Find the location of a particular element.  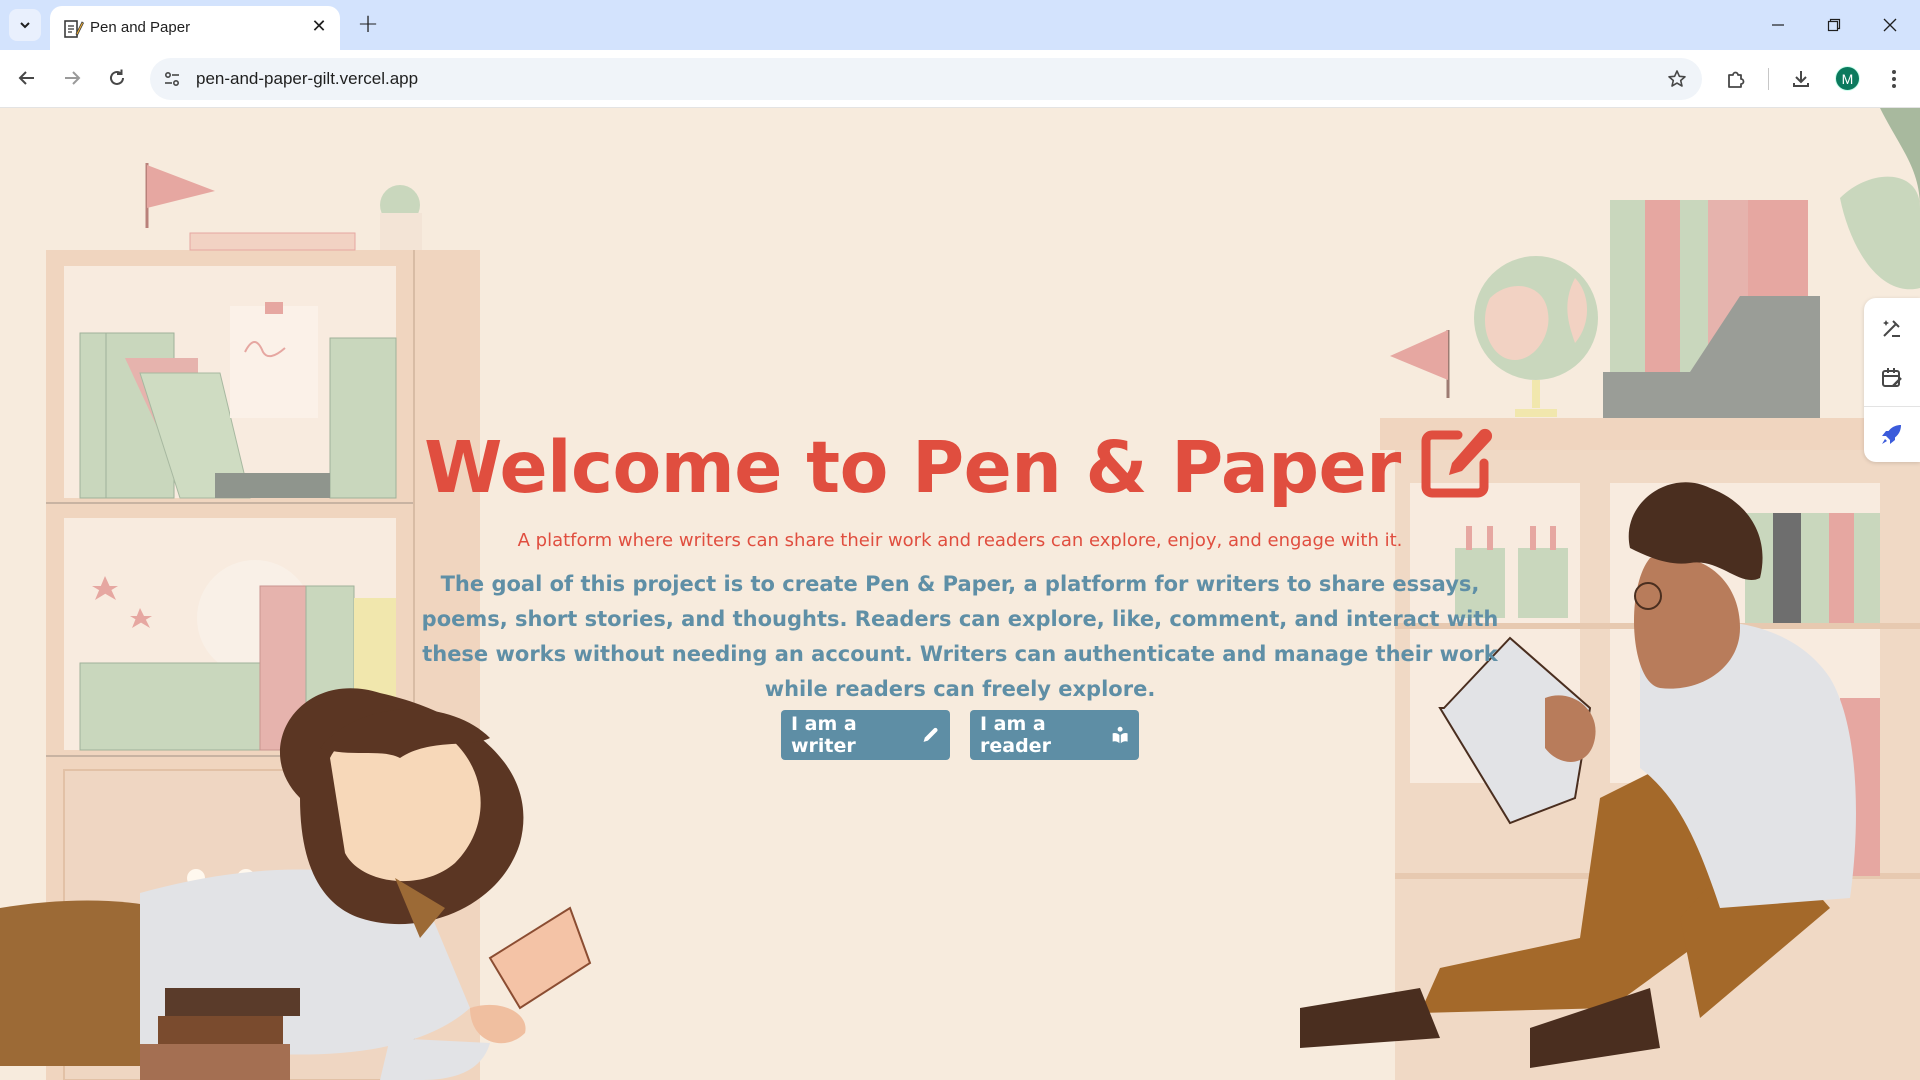

forward-button is located at coordinates (72, 78).